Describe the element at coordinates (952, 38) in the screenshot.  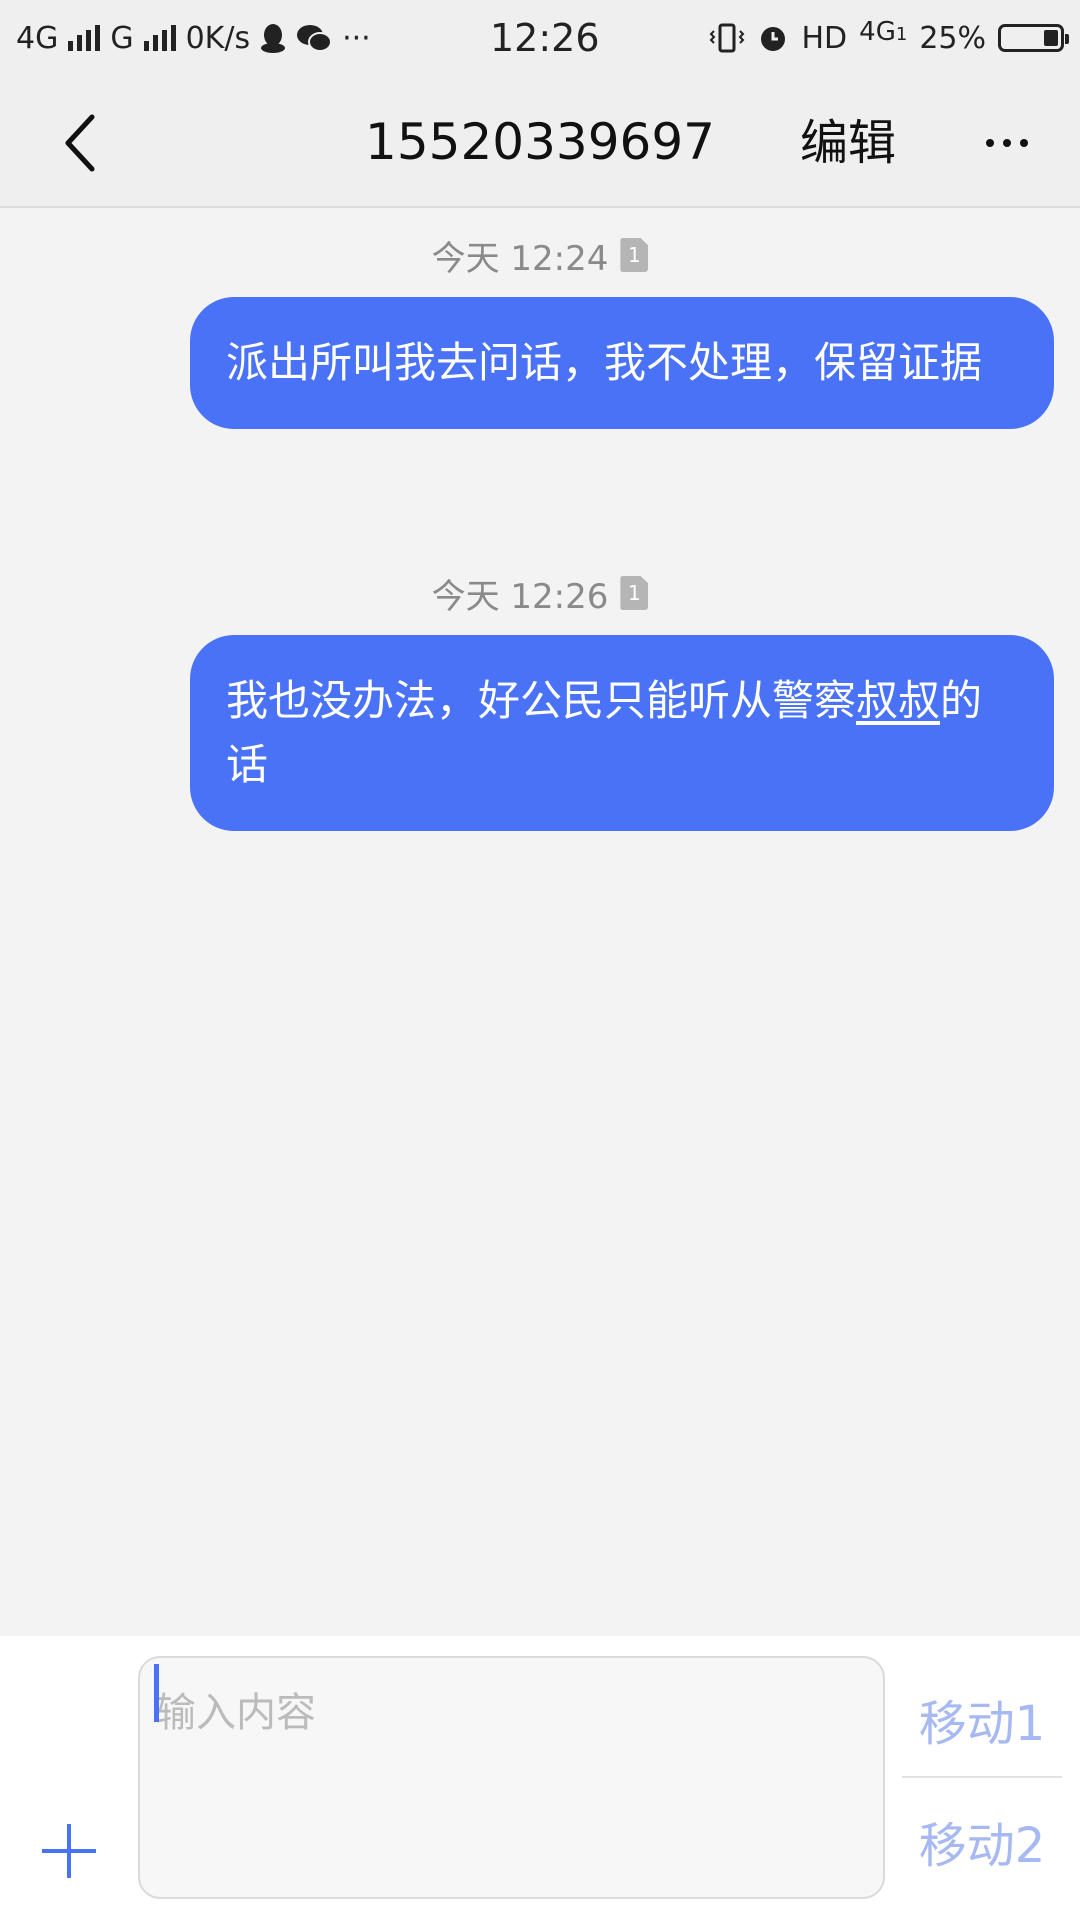
I see `battery-percent: 25%` at that location.